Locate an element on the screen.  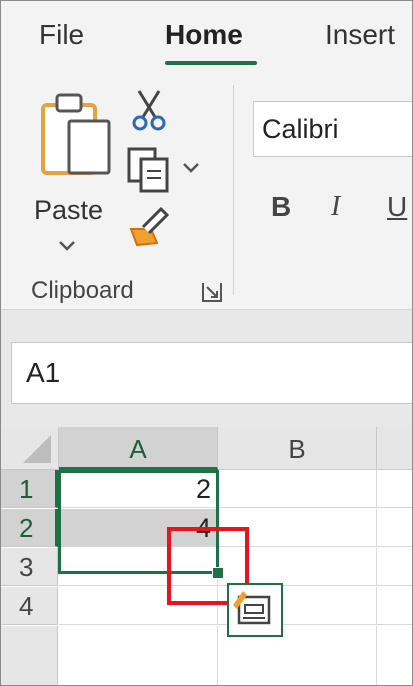
cell-c1 is located at coordinates (394, 489).